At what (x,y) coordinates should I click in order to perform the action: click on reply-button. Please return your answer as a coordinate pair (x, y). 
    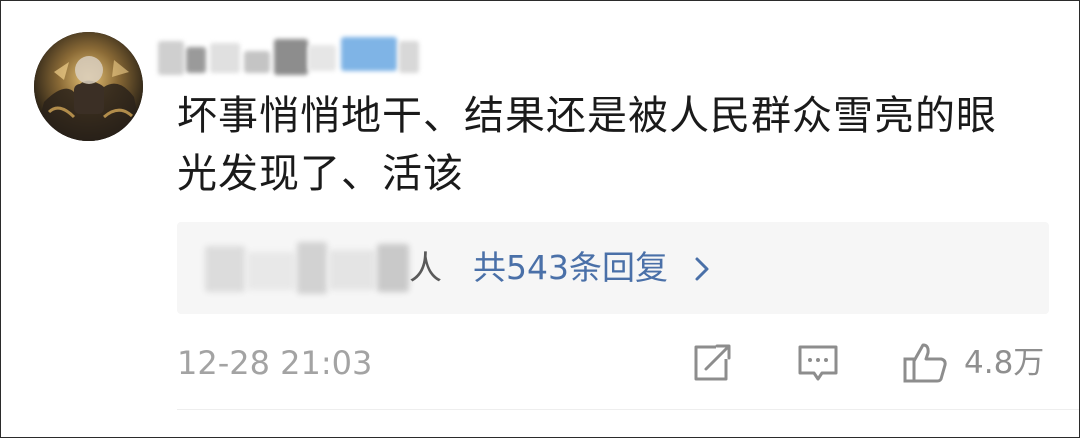
    Looking at the image, I should click on (818, 363).